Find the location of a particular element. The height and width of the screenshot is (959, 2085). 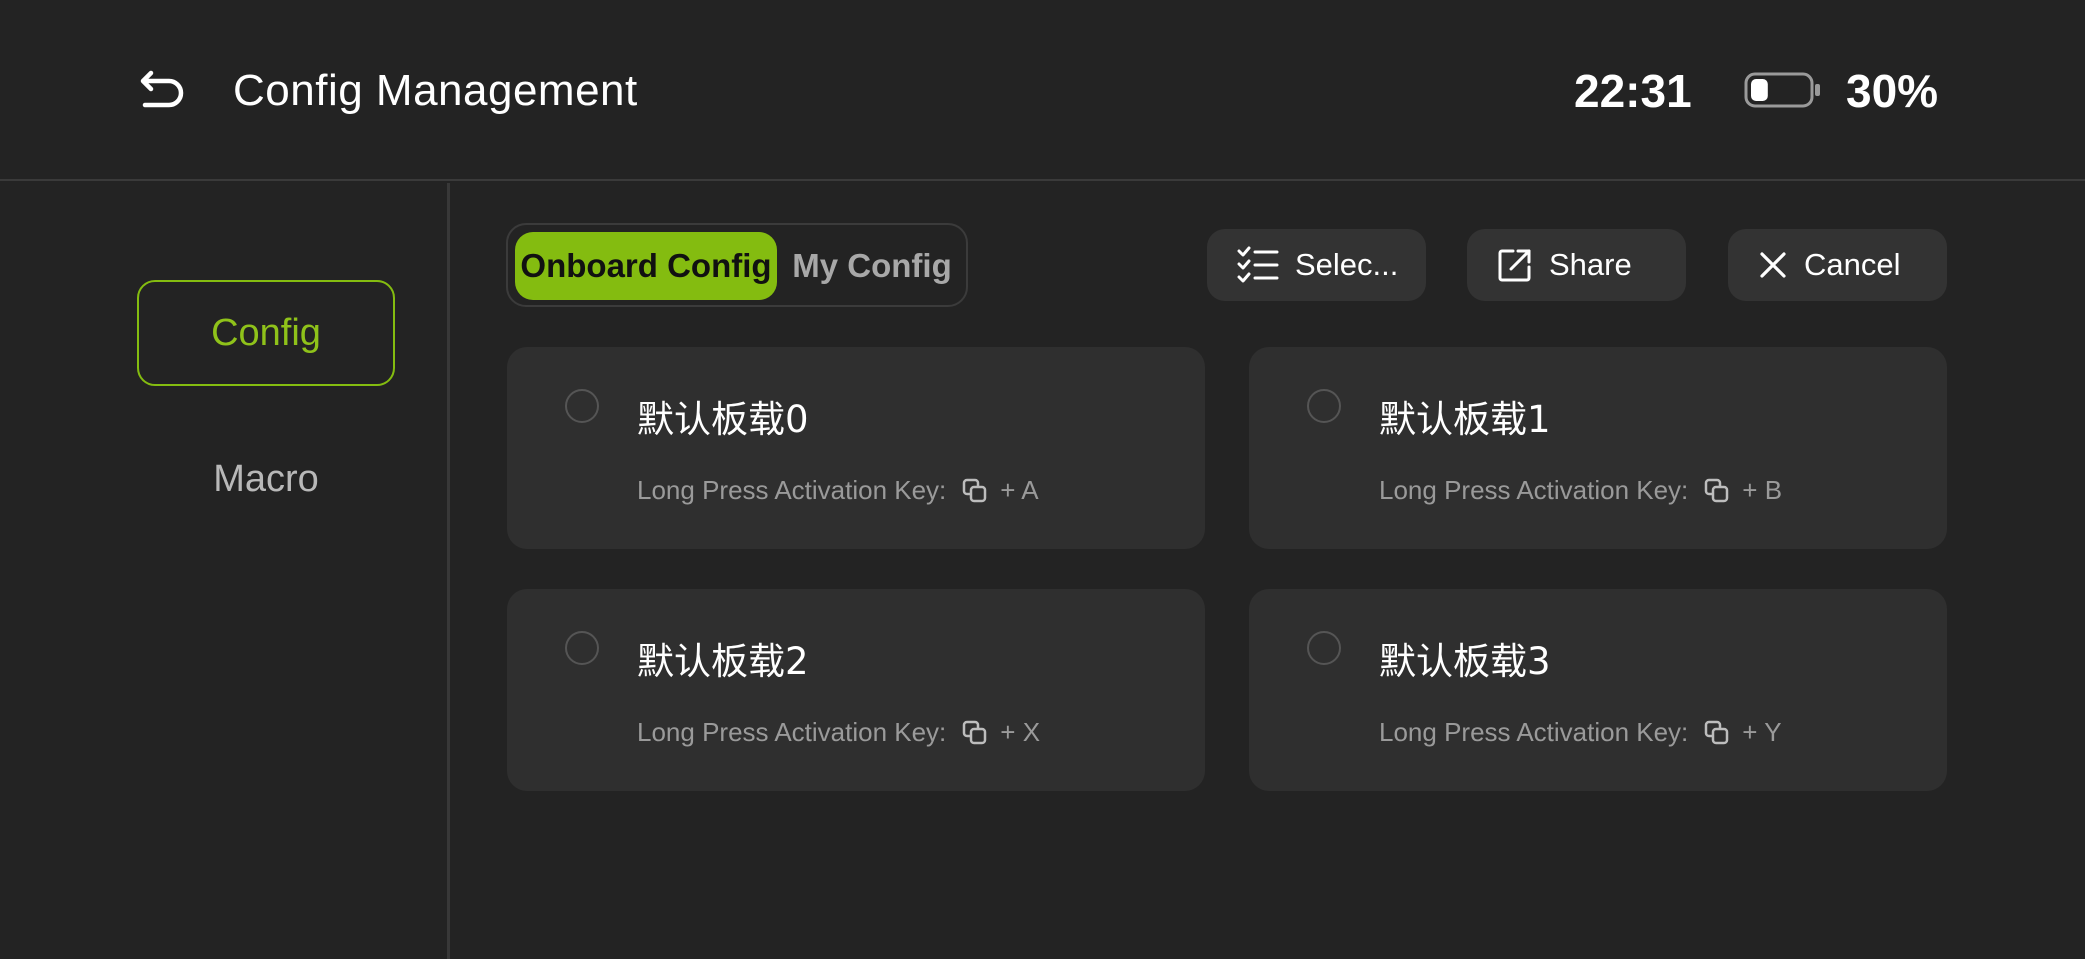

activation-key-combo: + A is located at coordinates (1019, 490).